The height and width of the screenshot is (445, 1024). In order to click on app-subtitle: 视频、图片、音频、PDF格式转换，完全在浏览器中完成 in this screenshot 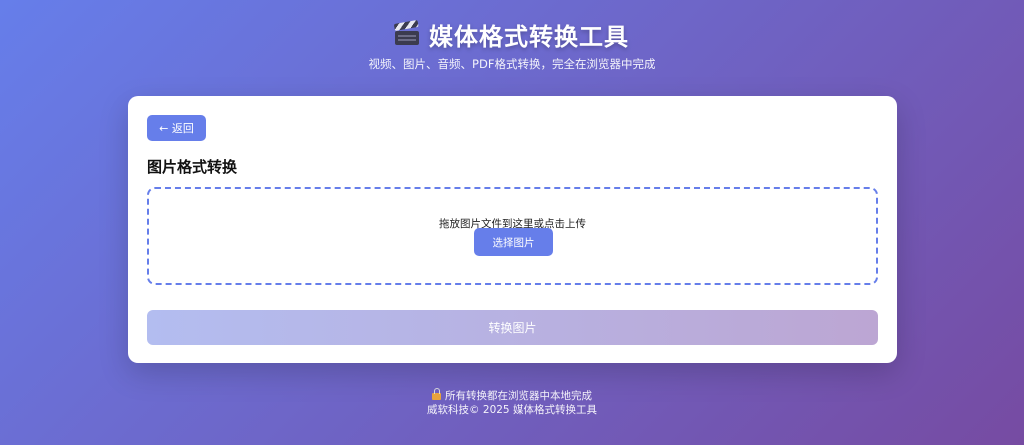, I will do `click(512, 64)`.